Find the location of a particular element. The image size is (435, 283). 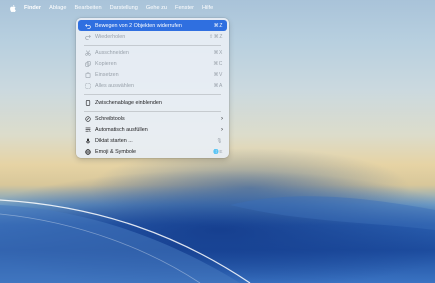

menubar-finder: Finder is located at coordinates (32, 8).